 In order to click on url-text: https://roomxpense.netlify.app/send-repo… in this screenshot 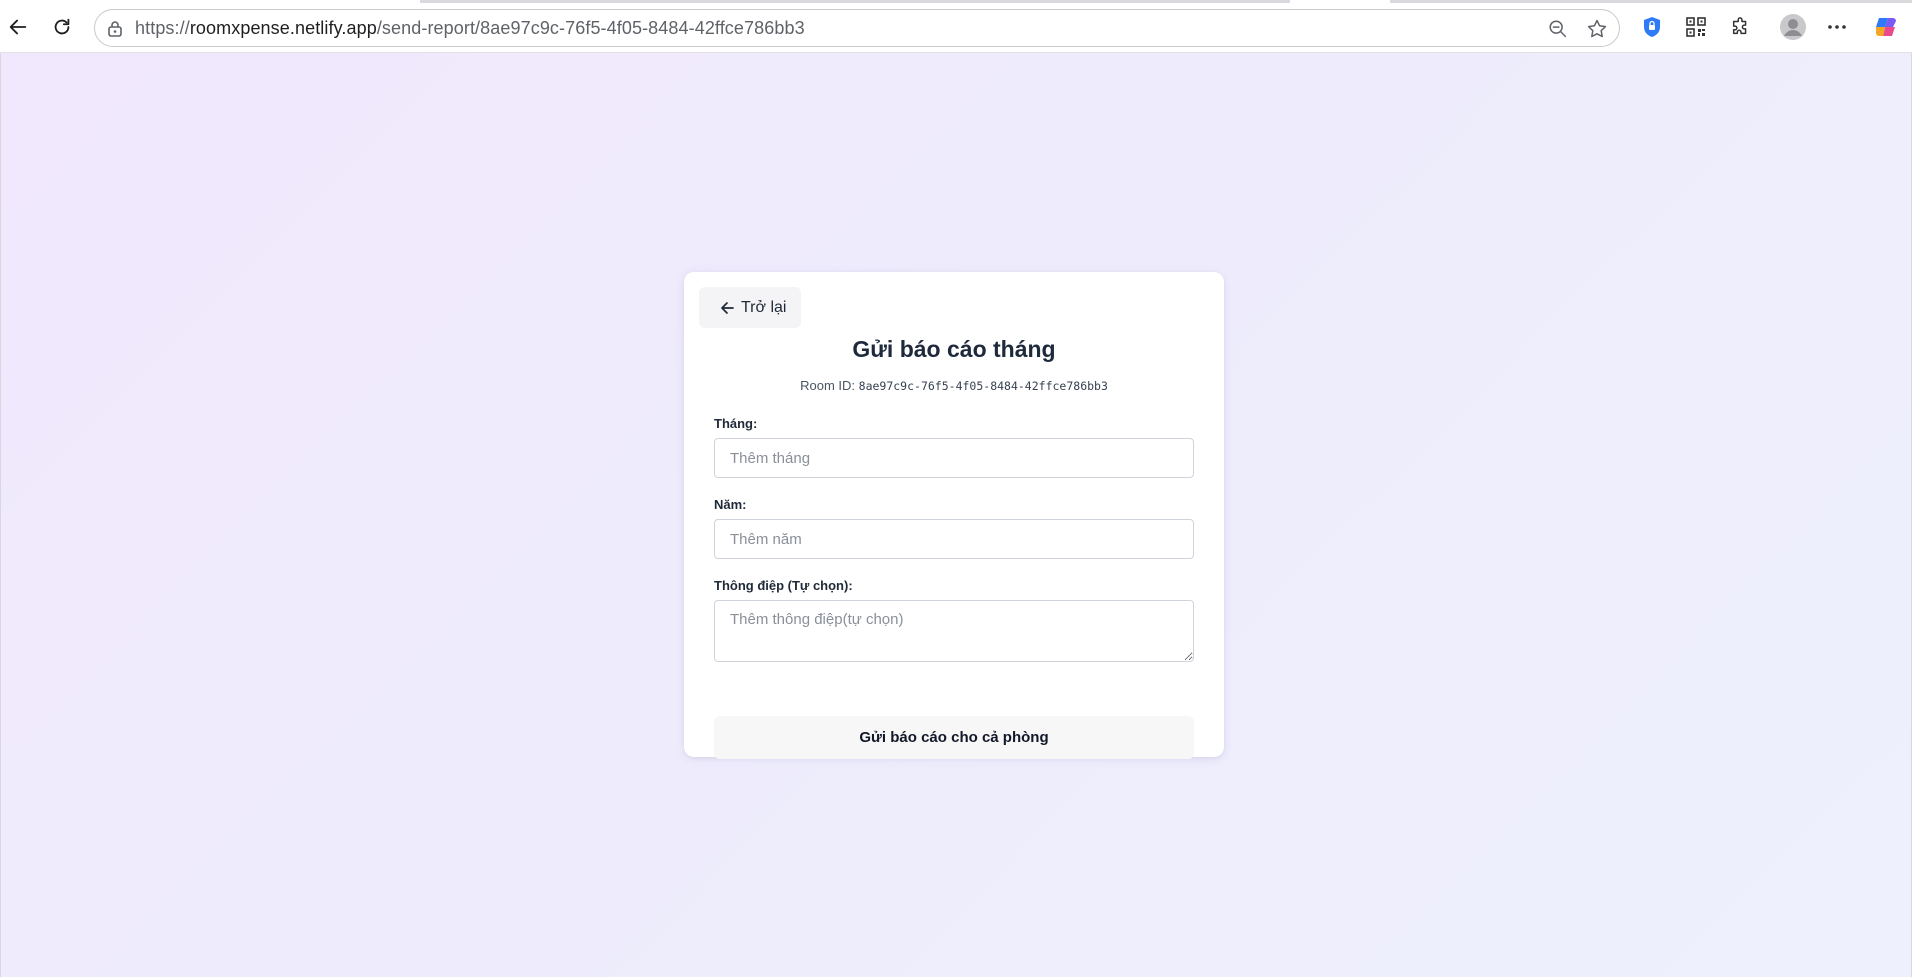, I will do `click(470, 28)`.